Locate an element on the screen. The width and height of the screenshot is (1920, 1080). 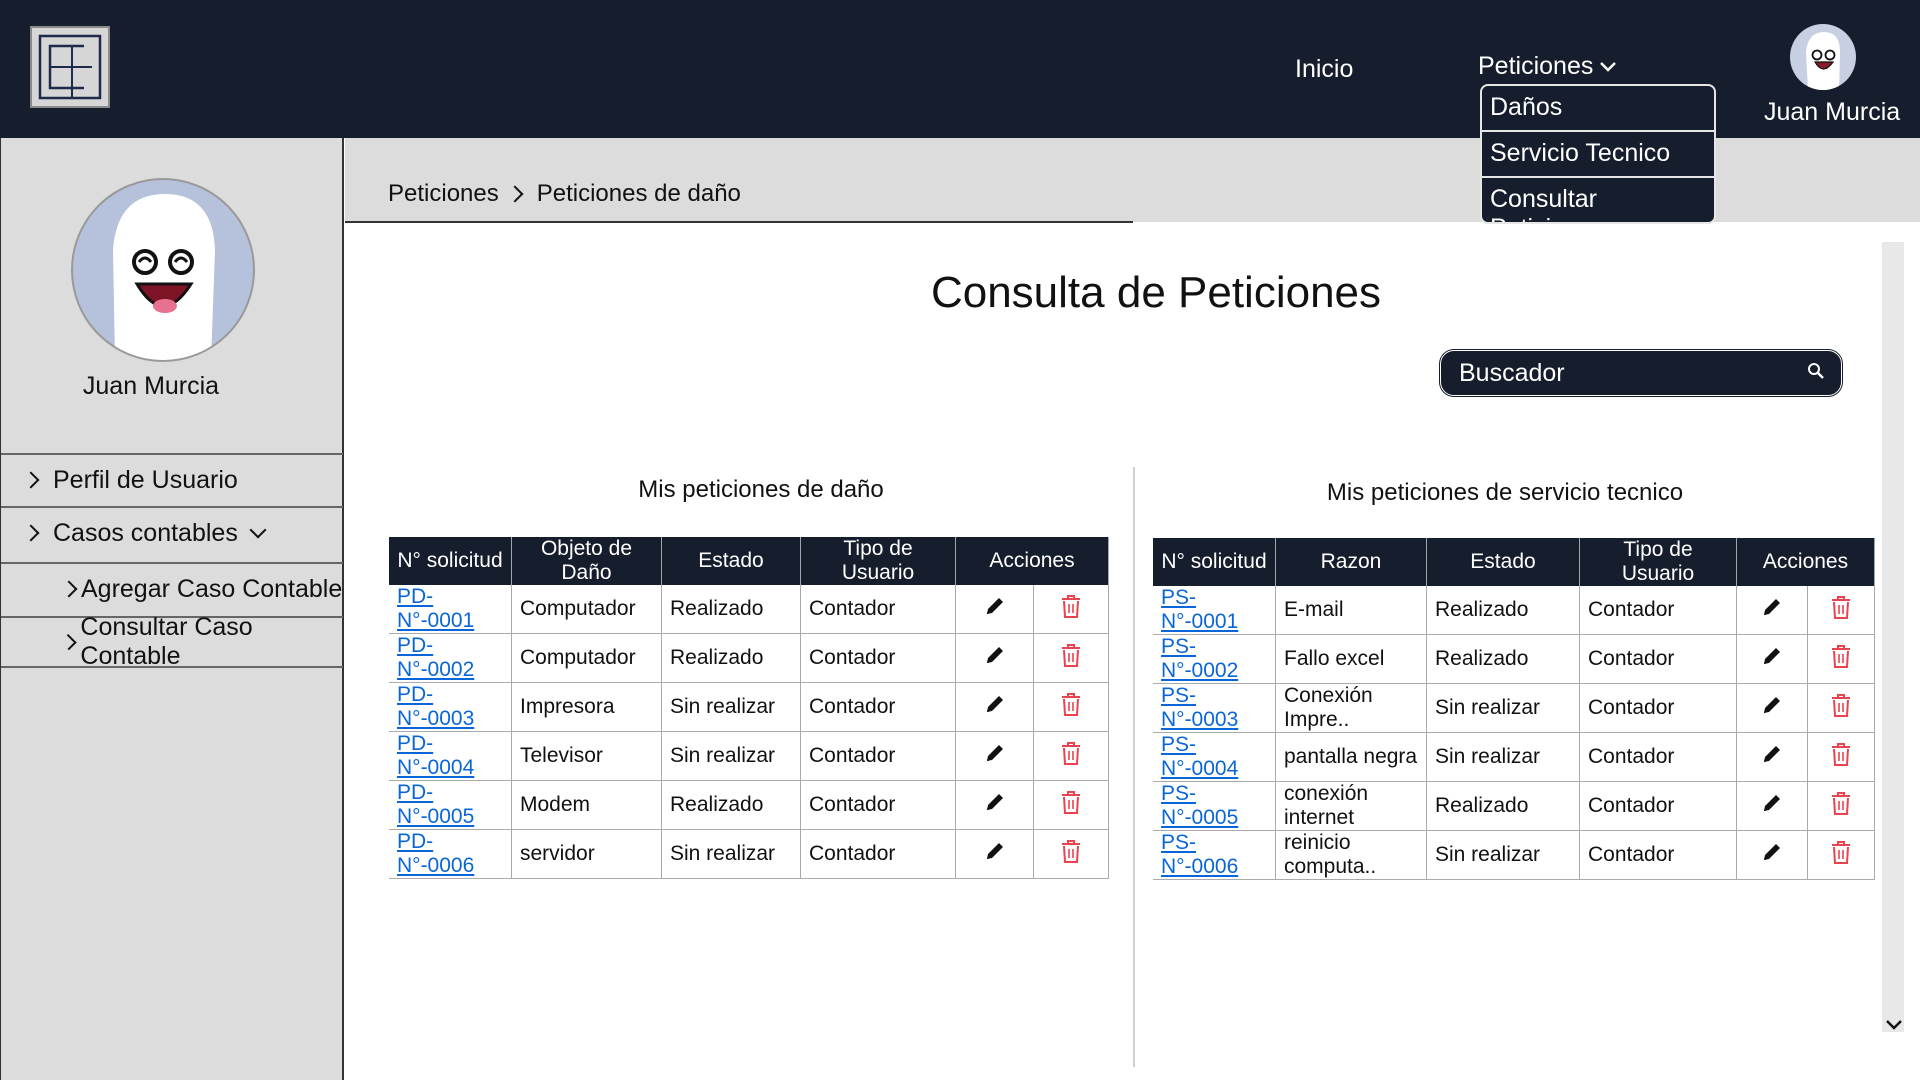
scroll-down-icon is located at coordinates (1894, 1025).